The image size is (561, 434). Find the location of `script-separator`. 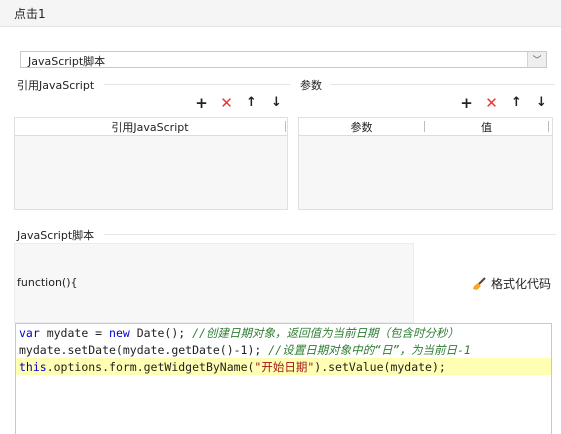

script-separator is located at coordinates (330, 234).